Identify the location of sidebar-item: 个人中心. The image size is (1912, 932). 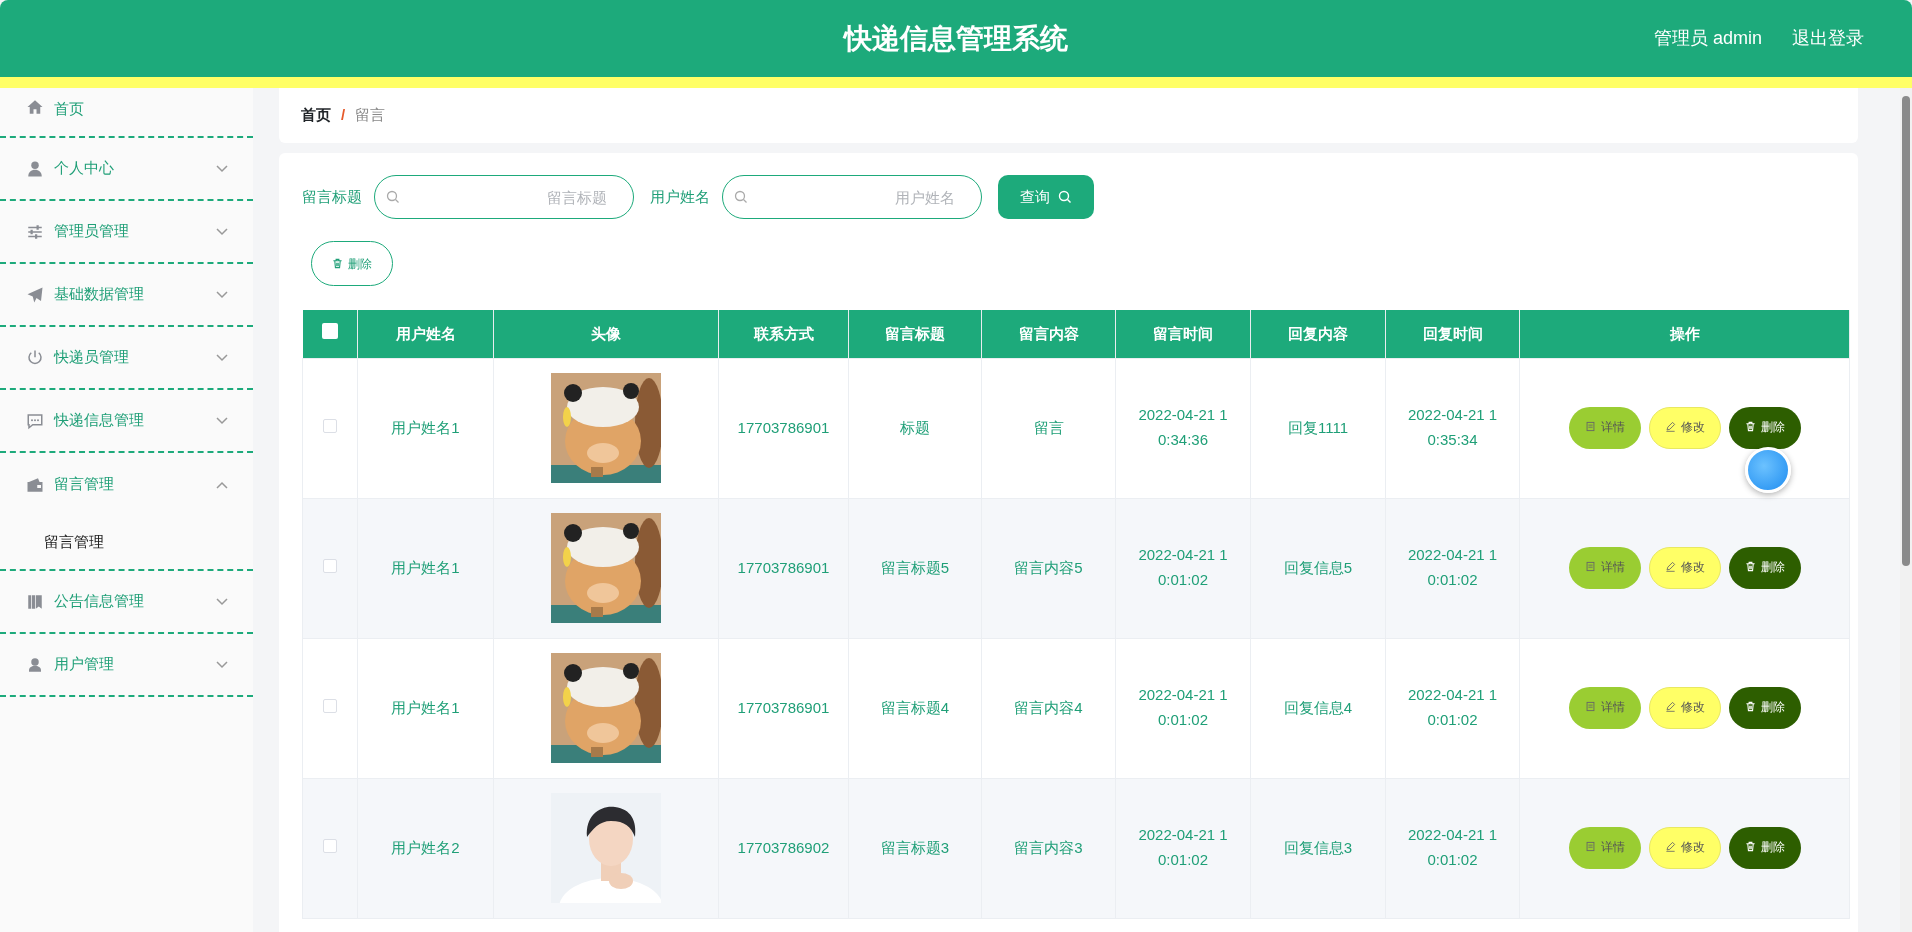
(126, 169).